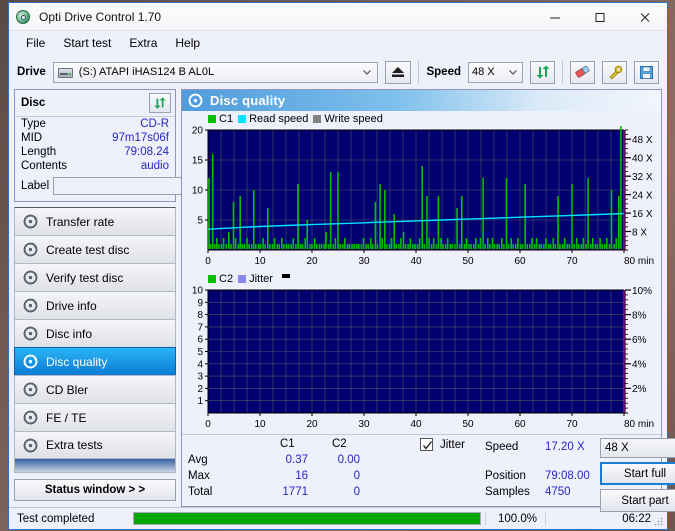 Image resolution: width=675 pixels, height=531 pixels. Describe the element at coordinates (200, 377) in the screenshot. I see `svg-text: 3` at that location.